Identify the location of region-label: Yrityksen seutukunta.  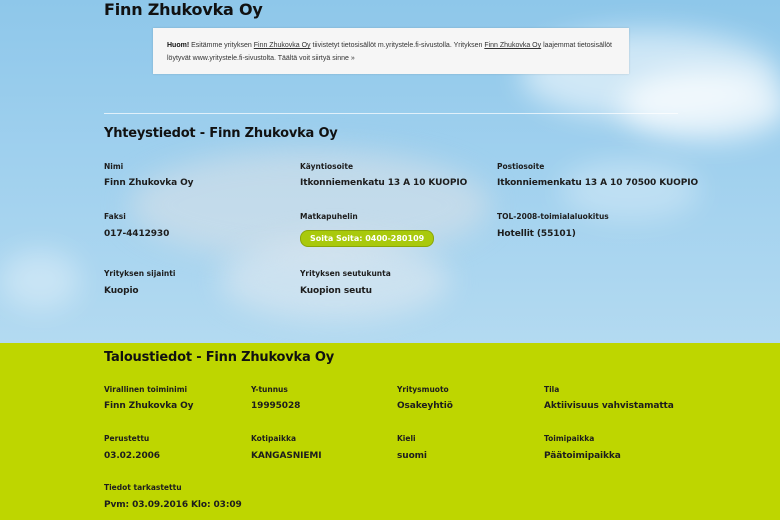
(345, 273).